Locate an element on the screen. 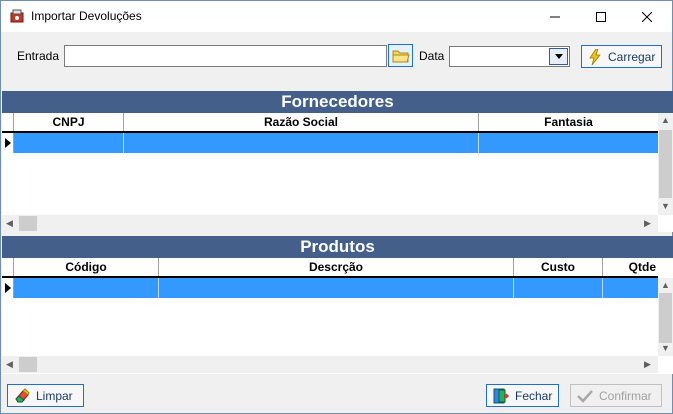 The image size is (673, 414). limpar-button: Limpar is located at coordinates (45, 395).